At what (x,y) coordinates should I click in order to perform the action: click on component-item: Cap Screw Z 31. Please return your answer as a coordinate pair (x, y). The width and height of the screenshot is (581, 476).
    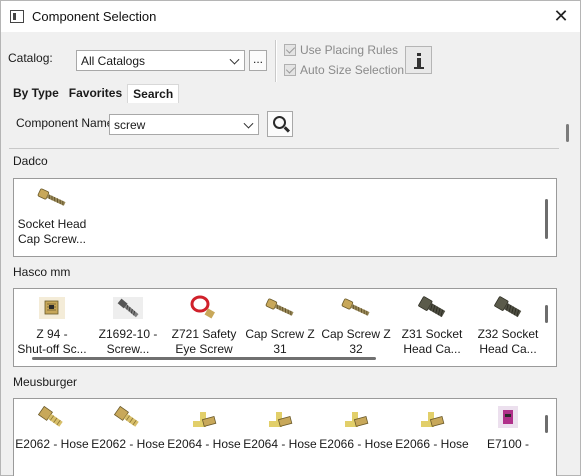
    Looking at the image, I should click on (280, 327).